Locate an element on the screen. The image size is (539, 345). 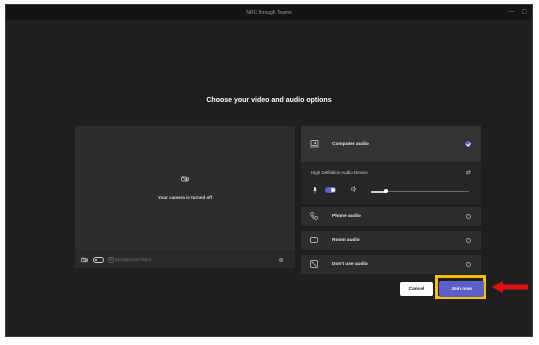
background-effects-icon is located at coordinates (111, 260).